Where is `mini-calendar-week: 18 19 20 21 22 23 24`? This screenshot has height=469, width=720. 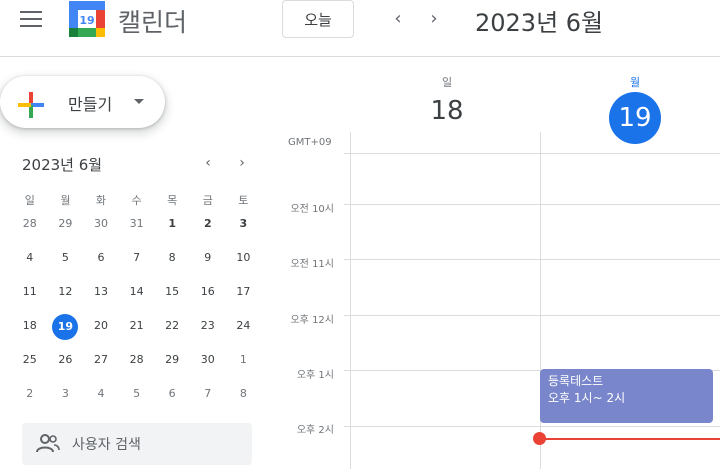
mini-calendar-week: 18 19 20 21 22 23 24 is located at coordinates (136, 331).